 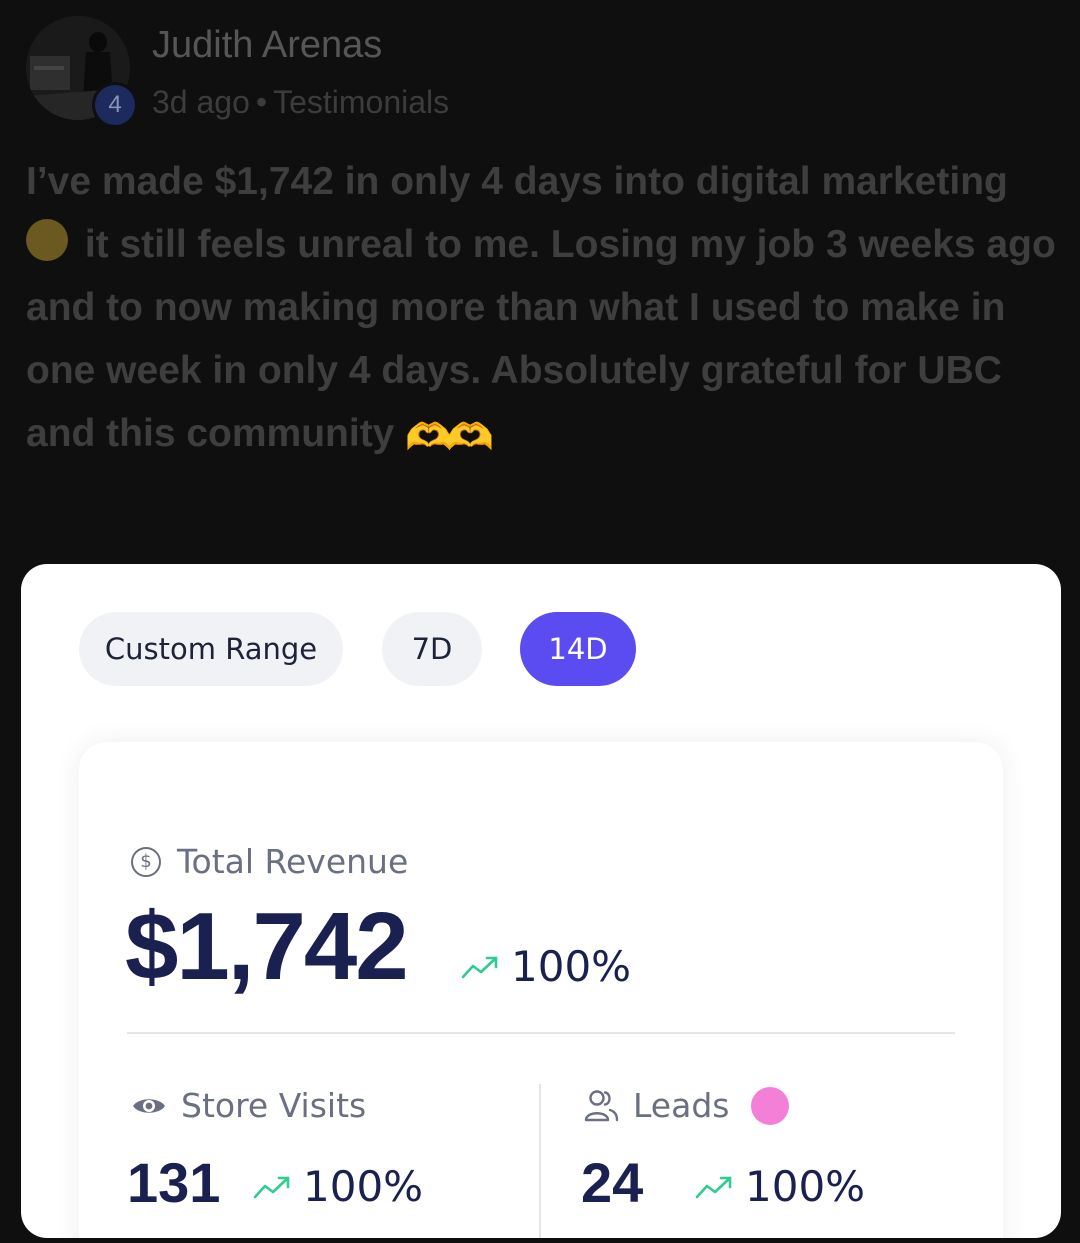 What do you see at coordinates (174, 1182) in the screenshot?
I see `store-visits-value: 131` at bounding box center [174, 1182].